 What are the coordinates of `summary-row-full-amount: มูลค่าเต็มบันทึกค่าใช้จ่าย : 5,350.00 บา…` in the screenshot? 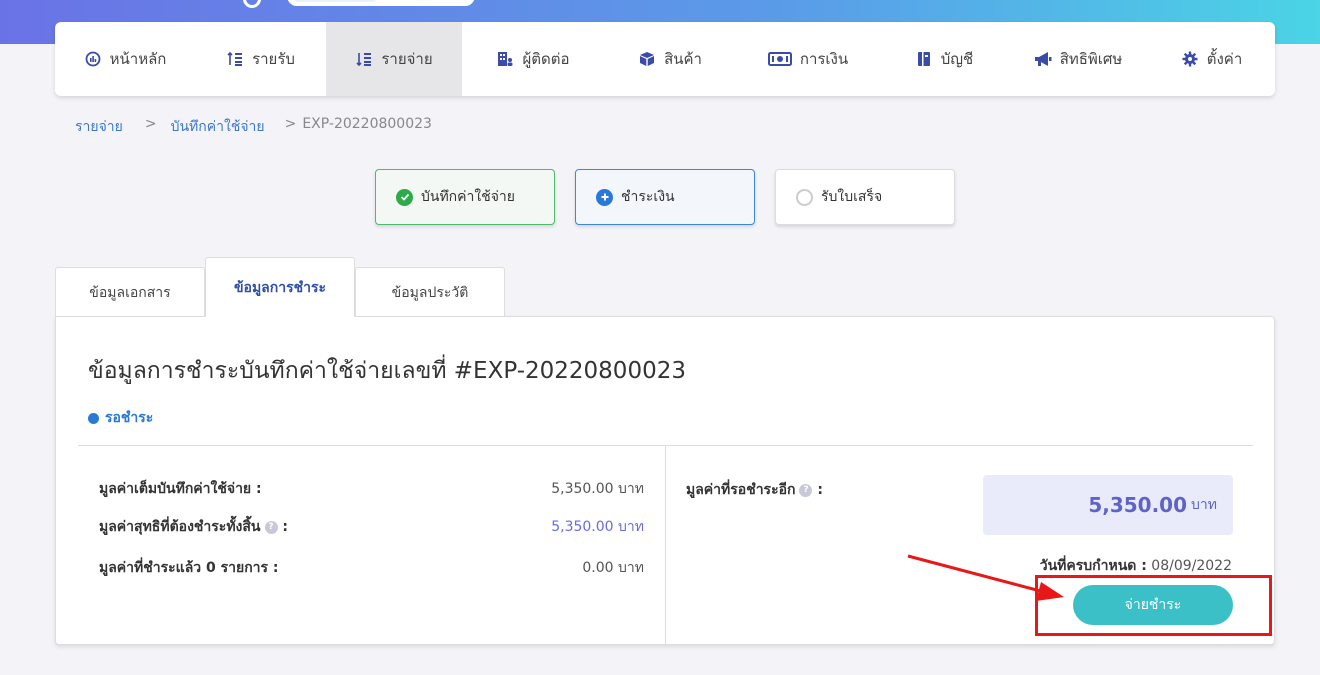 It's located at (371, 489).